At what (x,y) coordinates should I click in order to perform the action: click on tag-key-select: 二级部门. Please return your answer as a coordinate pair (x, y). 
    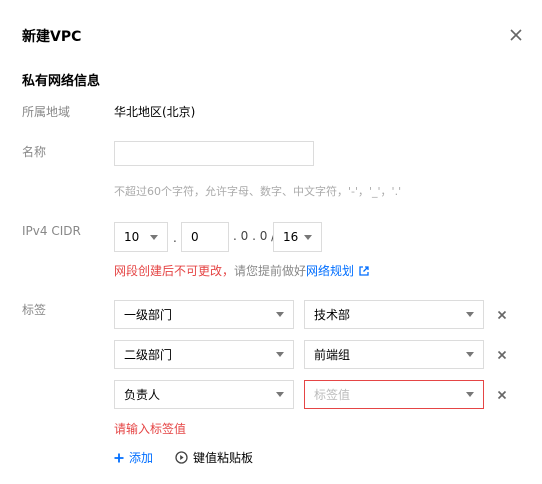
    Looking at the image, I should click on (204, 354).